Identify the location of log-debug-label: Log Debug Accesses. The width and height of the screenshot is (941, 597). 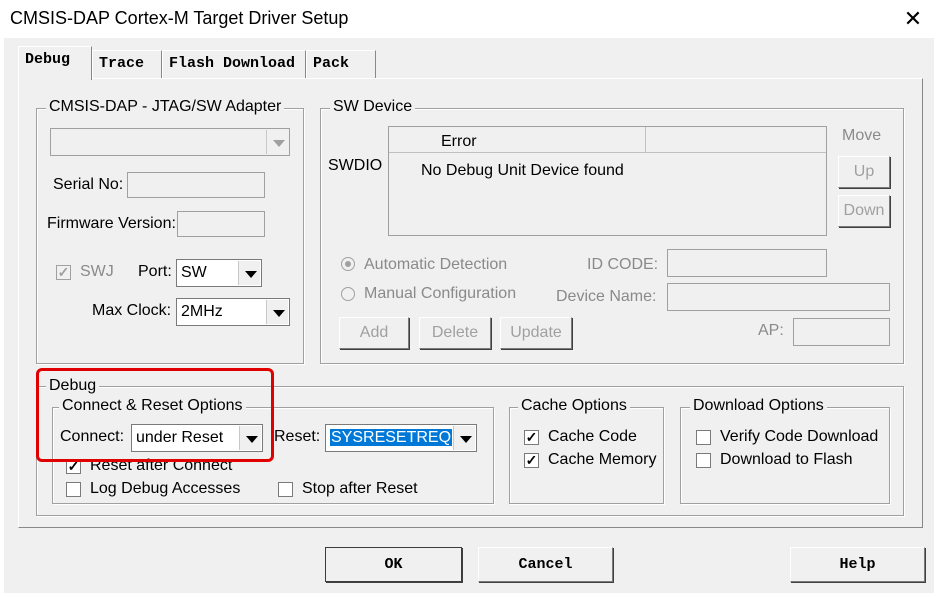
(165, 488).